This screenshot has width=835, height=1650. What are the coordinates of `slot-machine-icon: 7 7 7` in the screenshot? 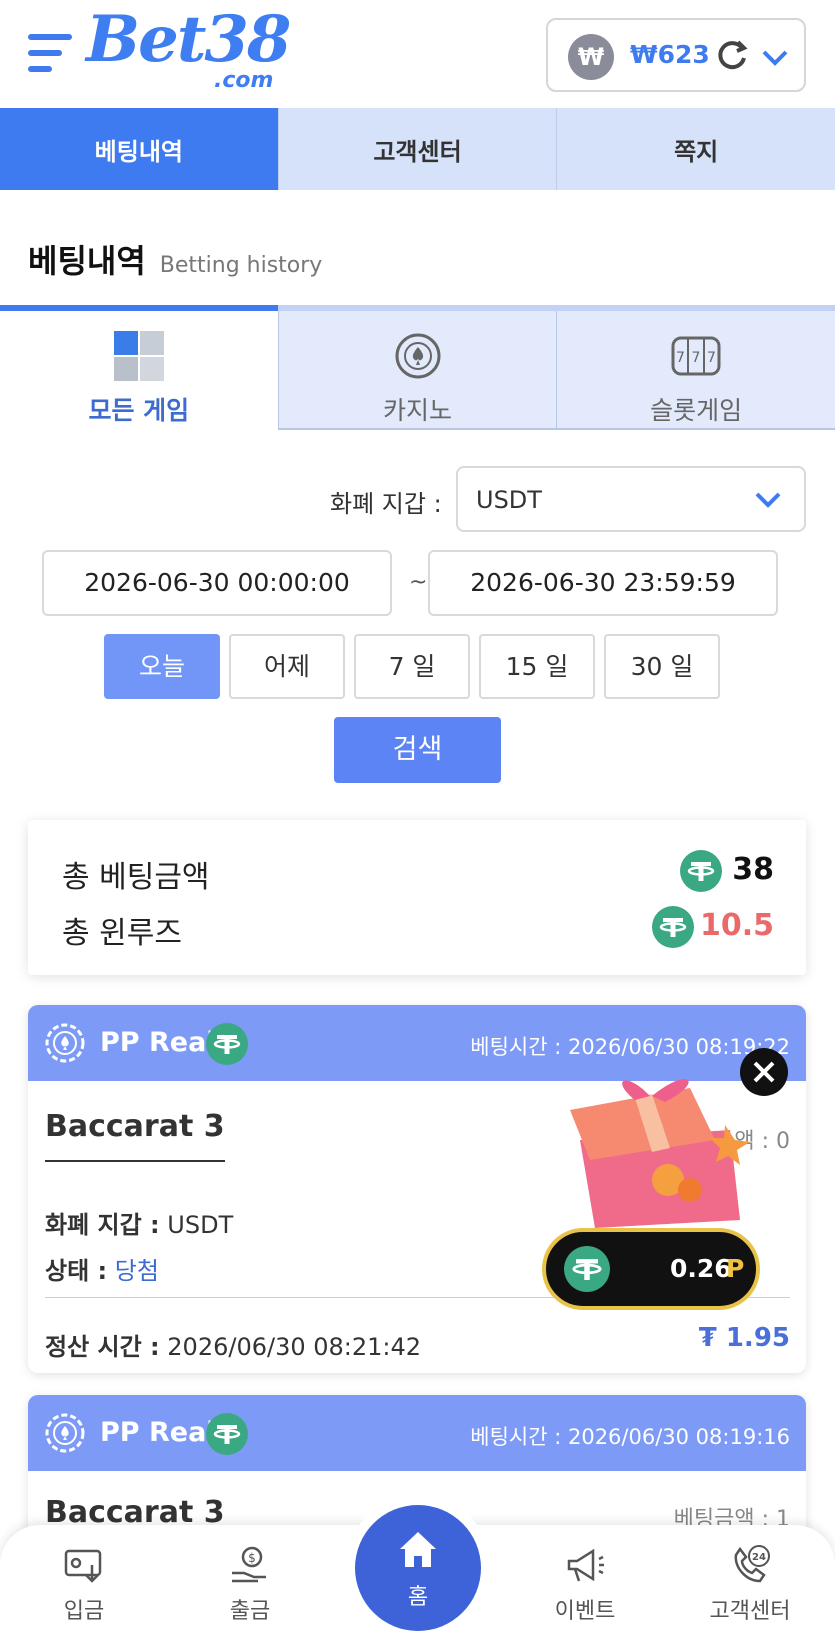 It's located at (696, 356).